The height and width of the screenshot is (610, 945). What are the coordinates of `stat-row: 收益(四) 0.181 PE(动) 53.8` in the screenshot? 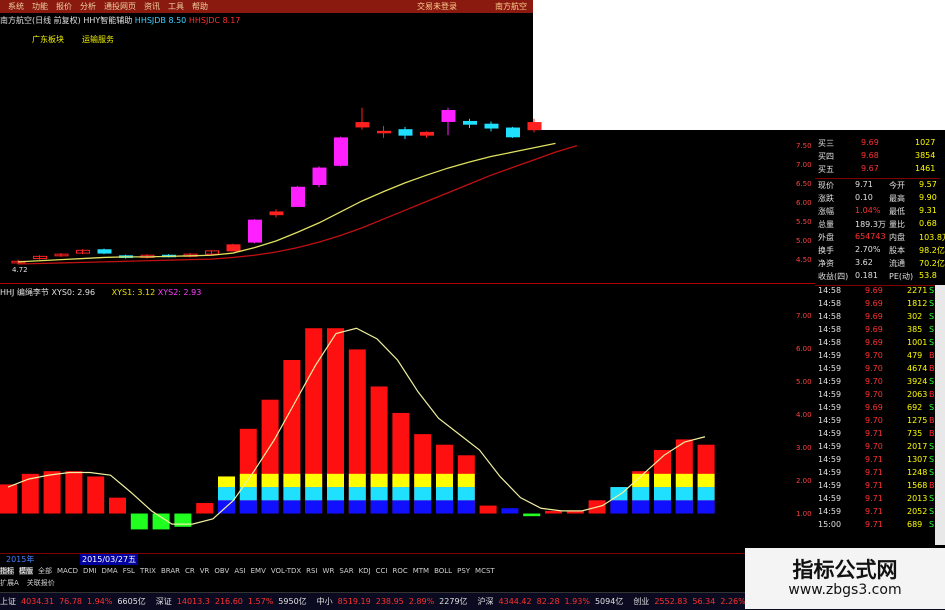 It's located at (877, 277).